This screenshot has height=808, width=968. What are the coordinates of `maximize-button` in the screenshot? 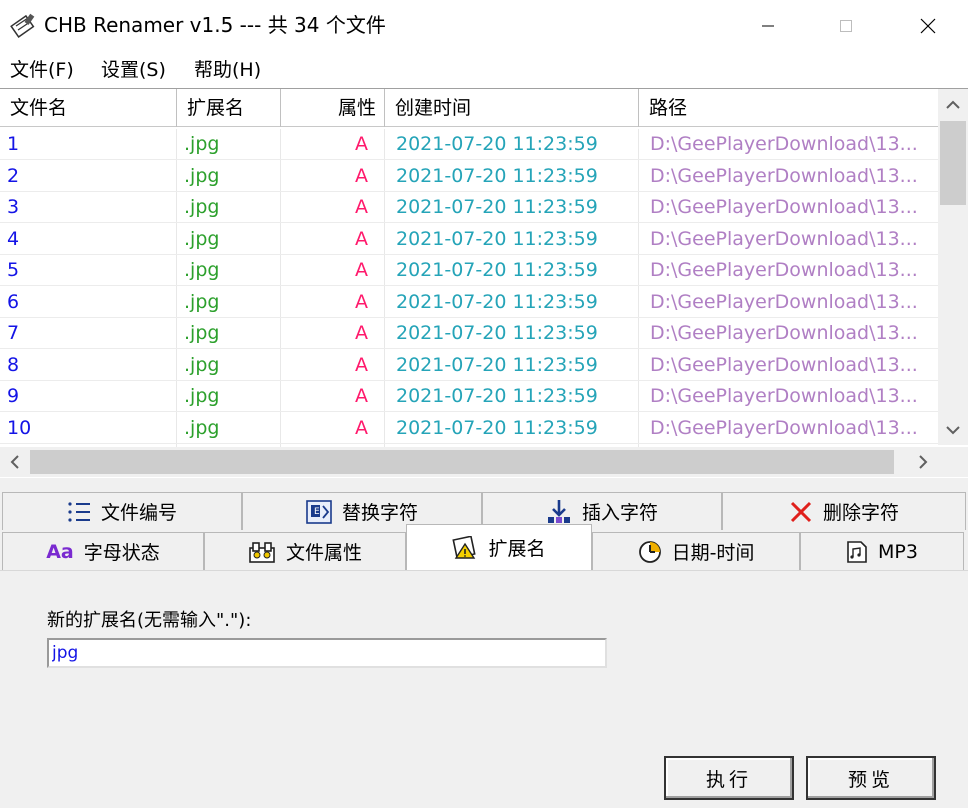 It's located at (846, 26).